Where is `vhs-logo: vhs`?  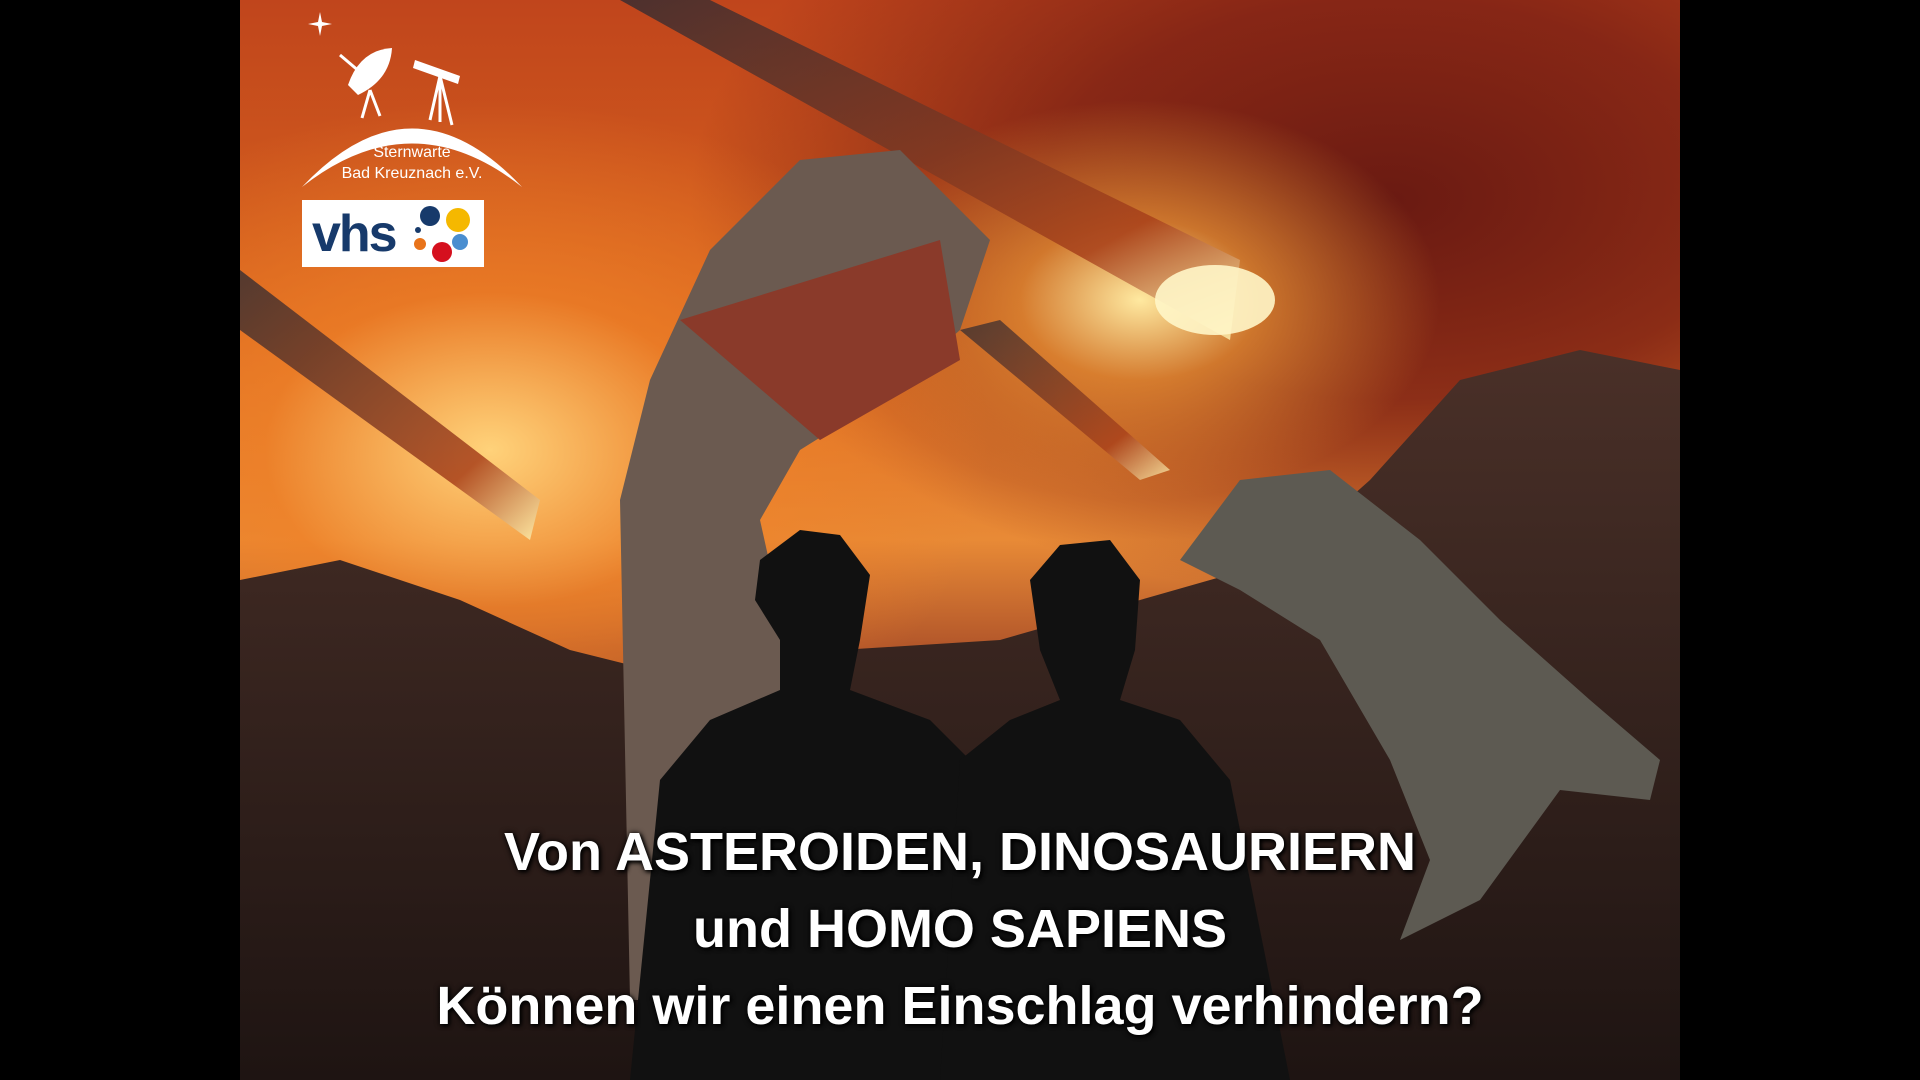 vhs-logo: vhs is located at coordinates (393, 233).